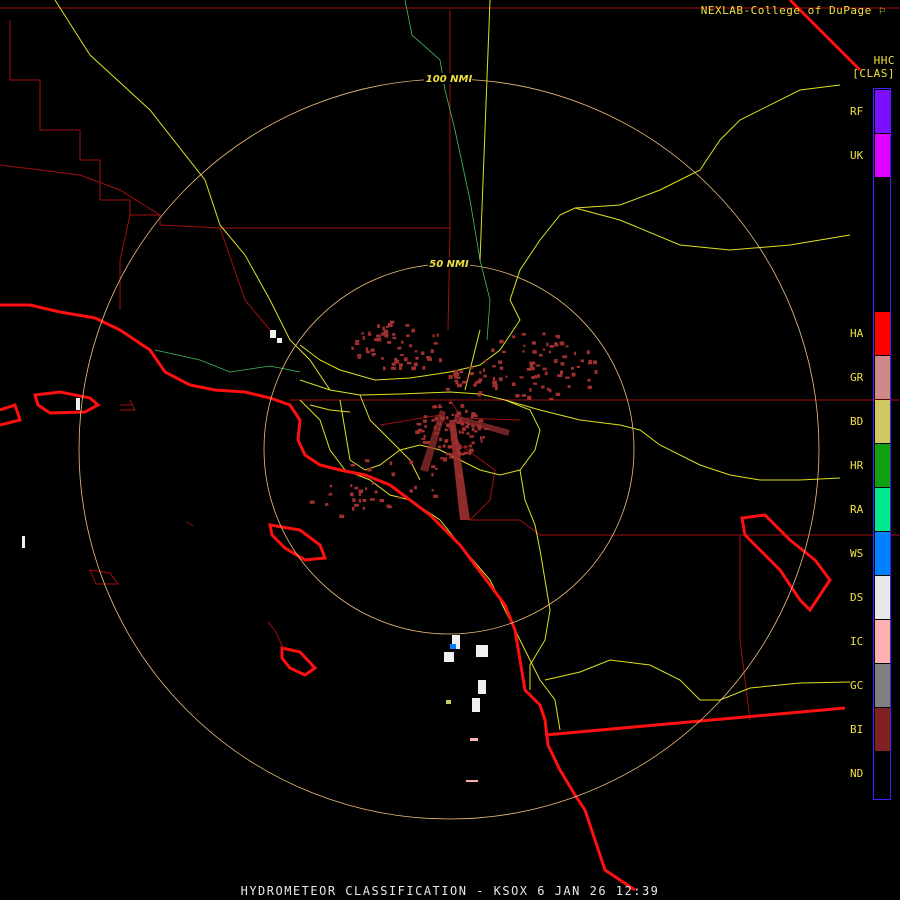 Image resolution: width=900 pixels, height=900 pixels. Describe the element at coordinates (882, 685) in the screenshot. I see `legend-swatch-gc` at that location.